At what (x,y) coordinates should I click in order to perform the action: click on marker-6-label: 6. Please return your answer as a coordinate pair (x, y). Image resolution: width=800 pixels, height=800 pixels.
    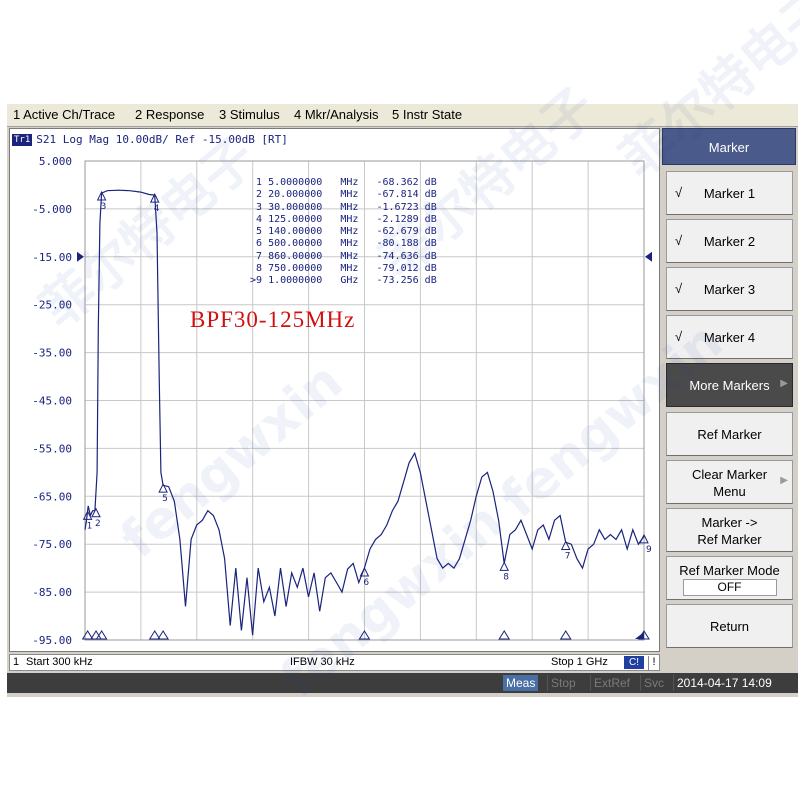
    Looking at the image, I should click on (366, 583).